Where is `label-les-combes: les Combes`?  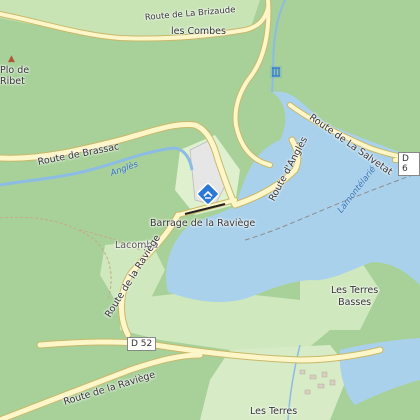 label-les-combes: les Combes is located at coordinates (198, 31).